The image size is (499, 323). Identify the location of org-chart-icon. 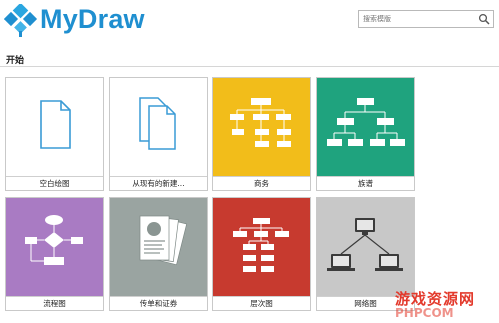
(260, 122).